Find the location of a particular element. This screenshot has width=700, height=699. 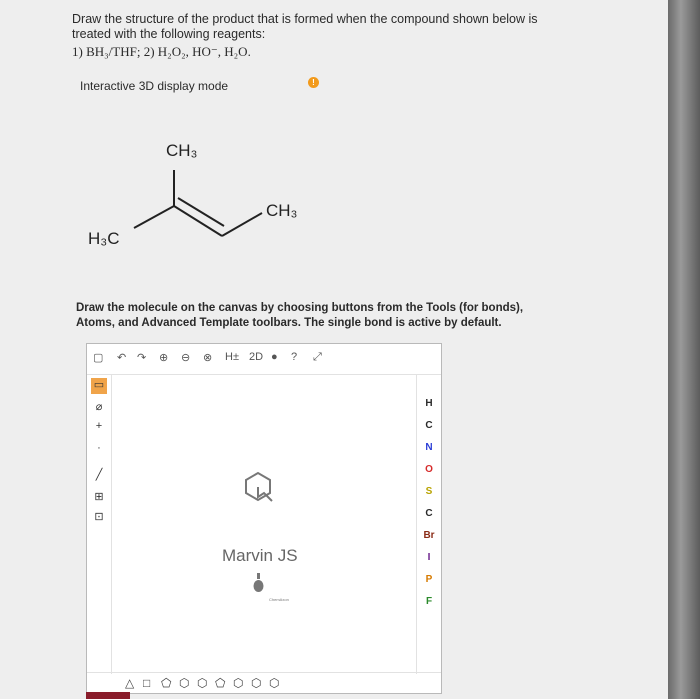

tool-erase: ⌀ is located at coordinates (99, 406).